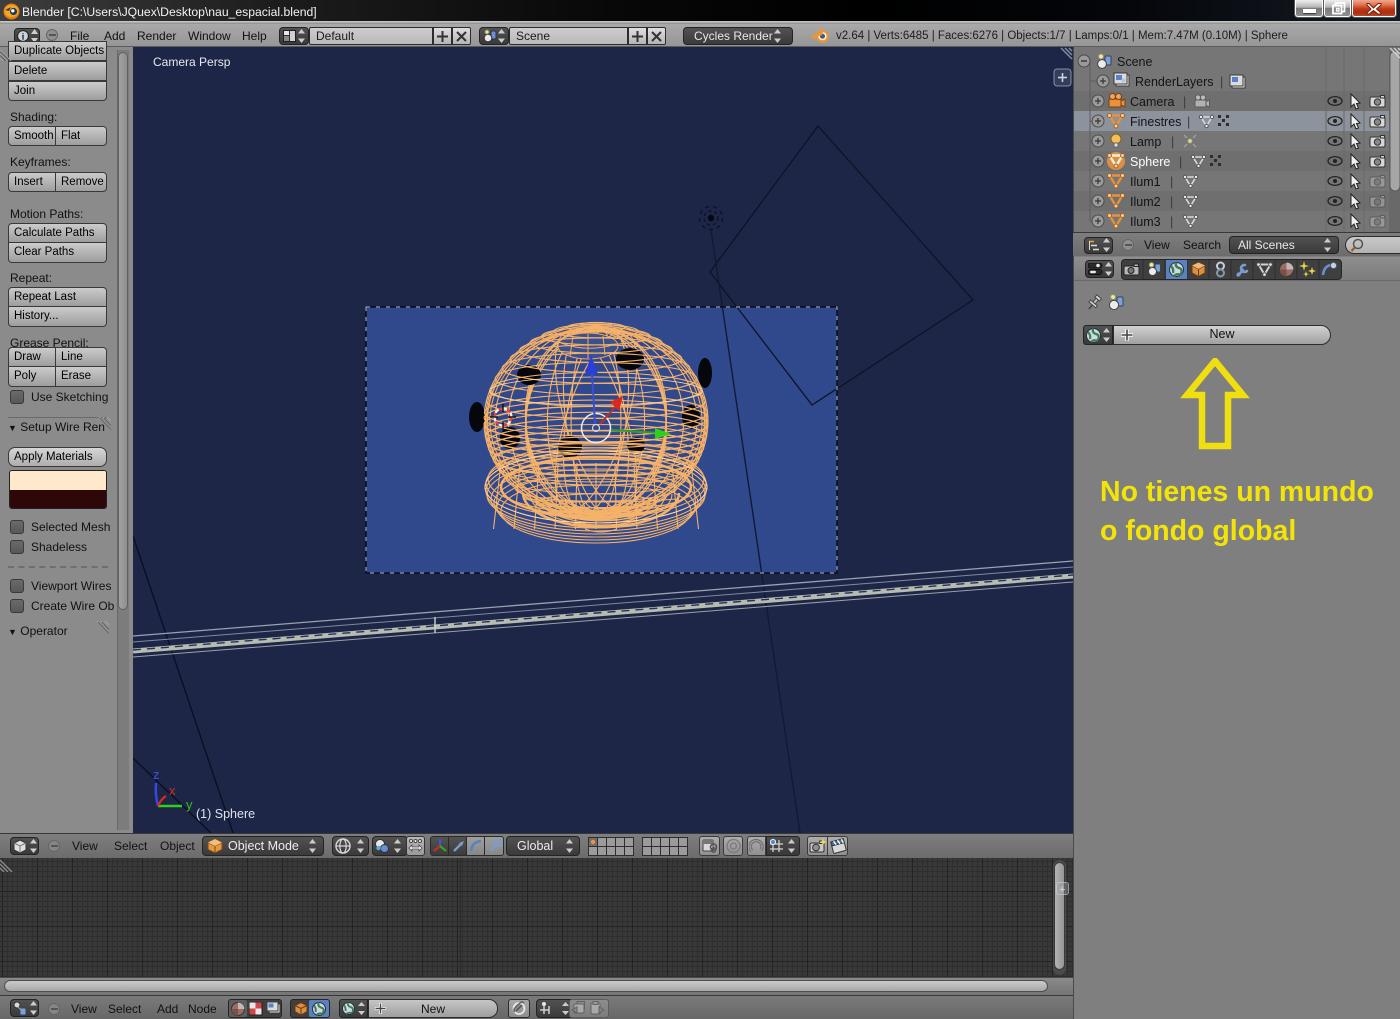  I want to click on svg-text: Ilum2, so click(1145, 202).